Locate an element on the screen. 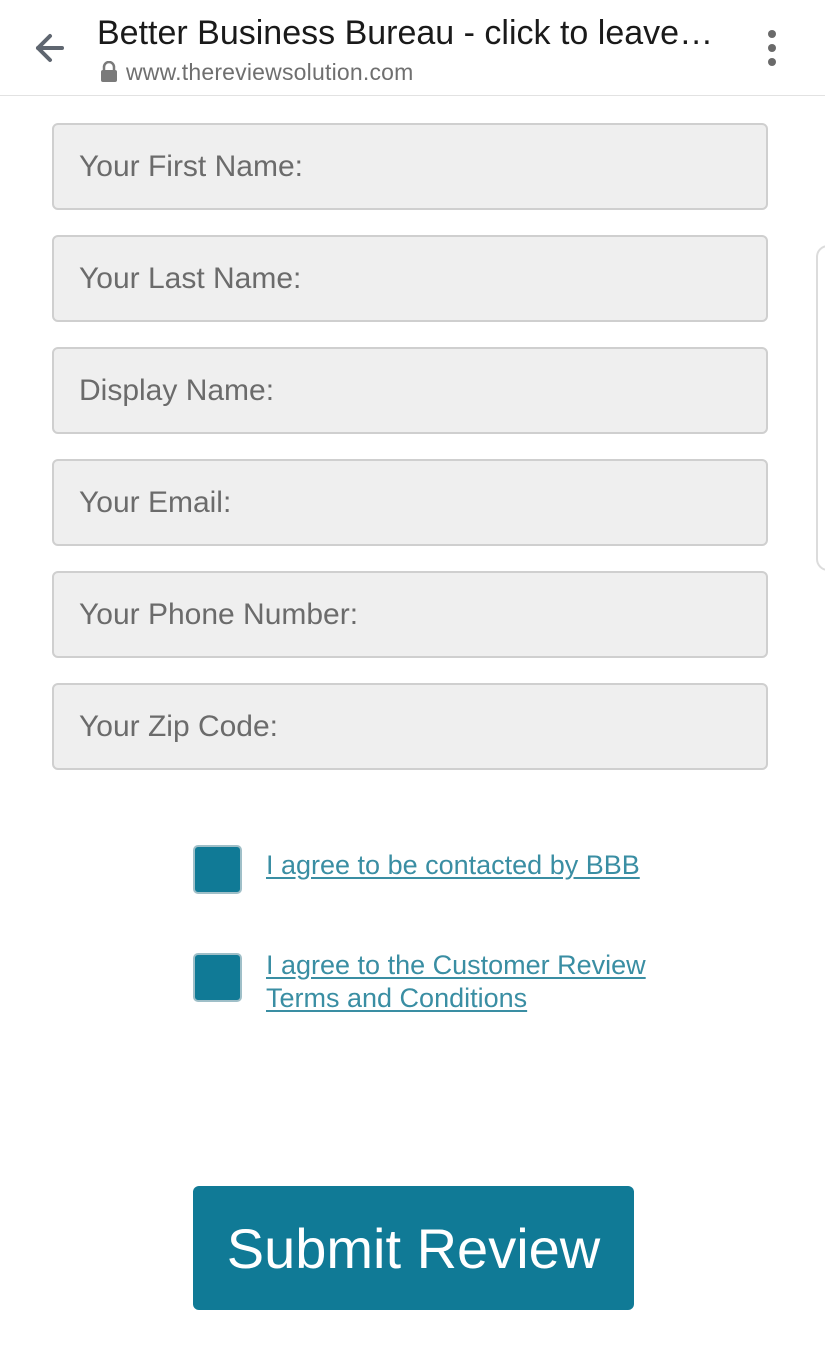 The height and width of the screenshot is (1350, 825). agree-contact-link: I agree to be contacted by BBB is located at coordinates (476, 865).